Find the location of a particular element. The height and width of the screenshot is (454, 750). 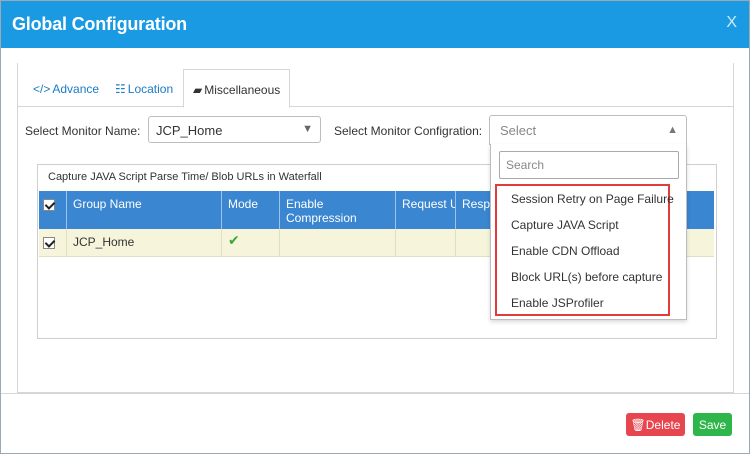

option-session-retry: Session Retry on Page Failure is located at coordinates (592, 199).